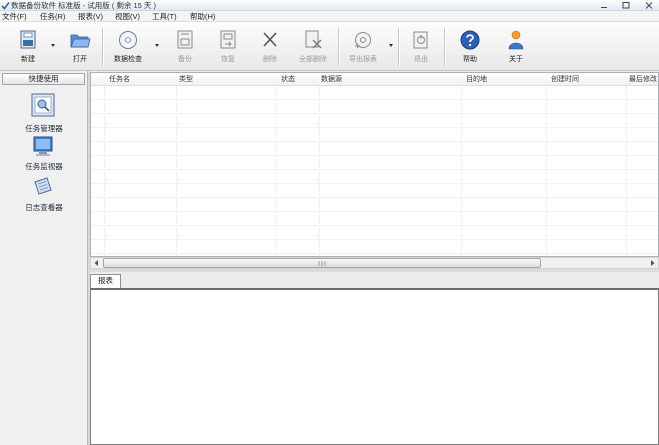 The height and width of the screenshot is (445, 659). Describe the element at coordinates (626, 5) in the screenshot. I see `maximize-icon` at that location.